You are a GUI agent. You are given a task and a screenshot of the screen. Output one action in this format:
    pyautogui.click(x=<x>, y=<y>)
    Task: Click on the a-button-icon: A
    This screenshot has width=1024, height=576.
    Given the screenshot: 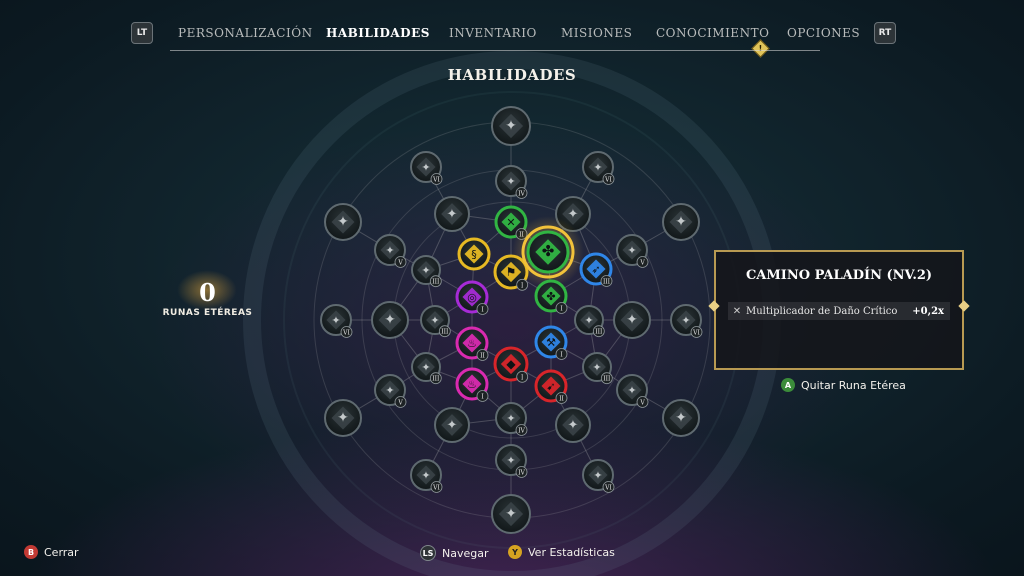 What is the action you would take?
    pyautogui.click(x=788, y=385)
    